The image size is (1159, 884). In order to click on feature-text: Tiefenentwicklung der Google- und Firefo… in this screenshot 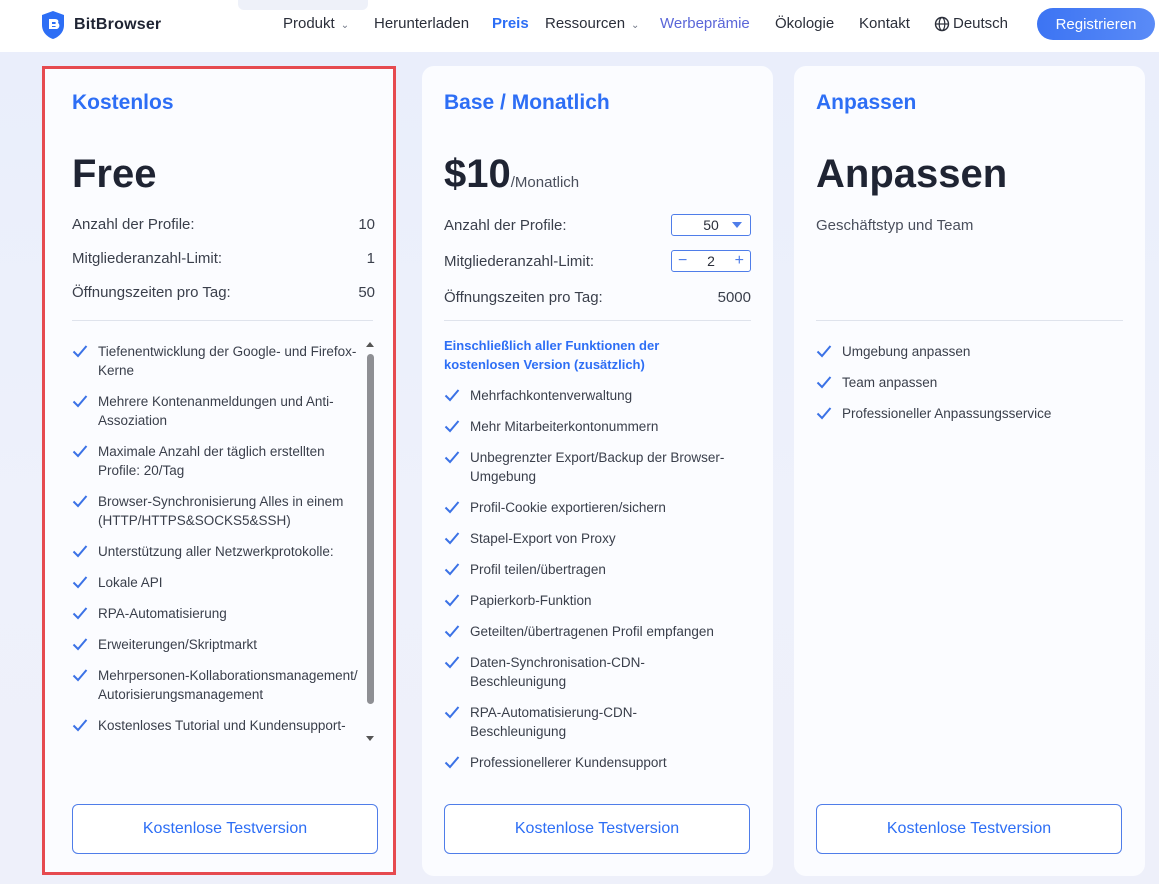, I will do `click(227, 361)`.